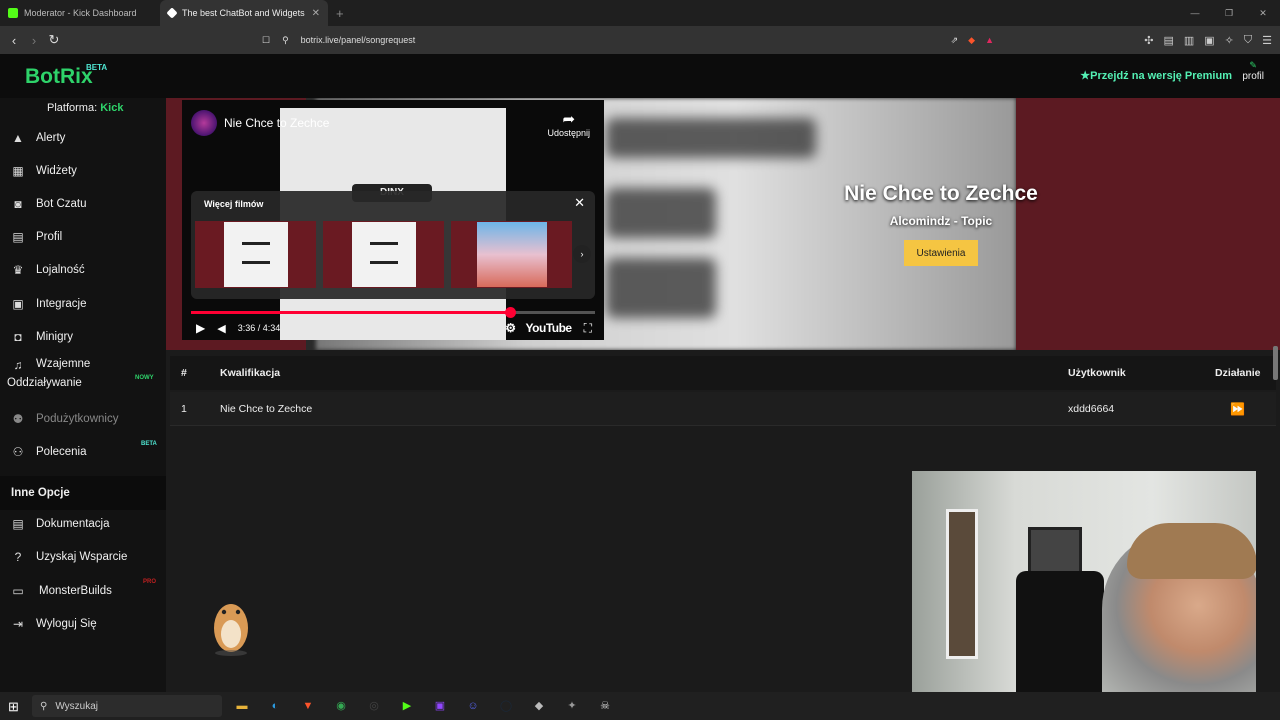  What do you see at coordinates (588, 328) in the screenshot?
I see `fullscreen-icon: ⛶` at bounding box center [588, 328].